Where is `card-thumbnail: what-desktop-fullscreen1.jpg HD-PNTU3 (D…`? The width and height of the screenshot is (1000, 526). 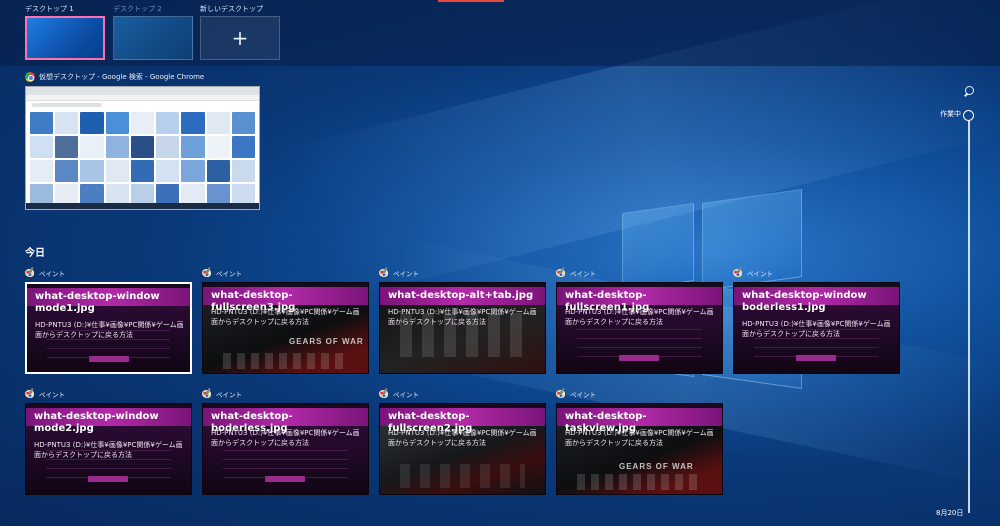
card-thumbnail: what-desktop-fullscreen1.jpg HD-PNTU3 (D… is located at coordinates (639, 328).